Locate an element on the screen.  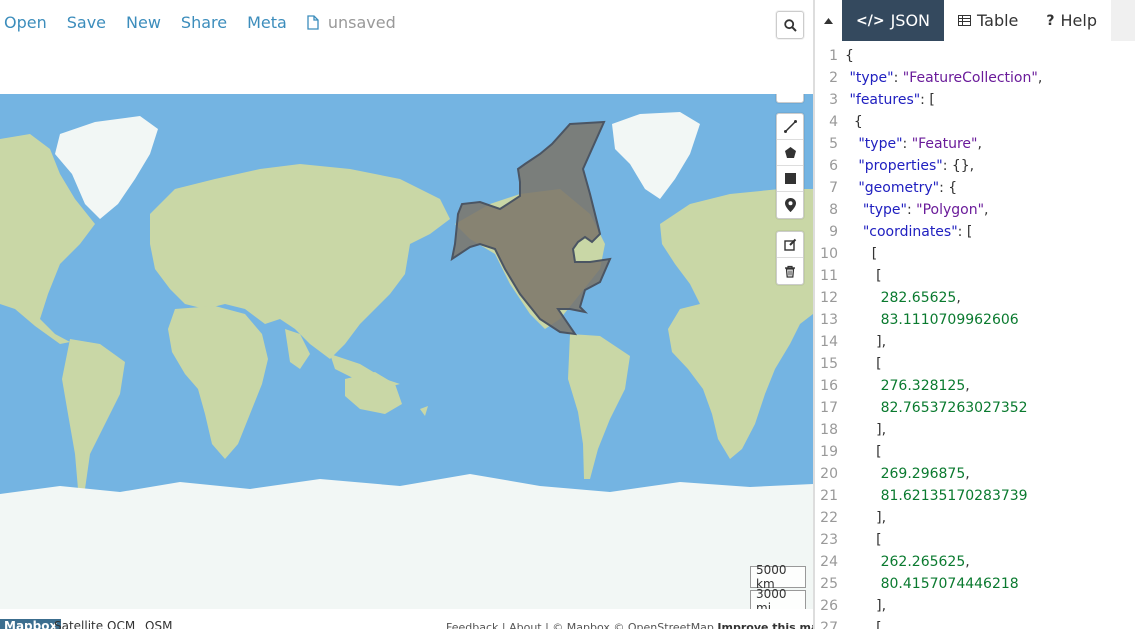
code-token: : [ is located at coordinates (927, 100).